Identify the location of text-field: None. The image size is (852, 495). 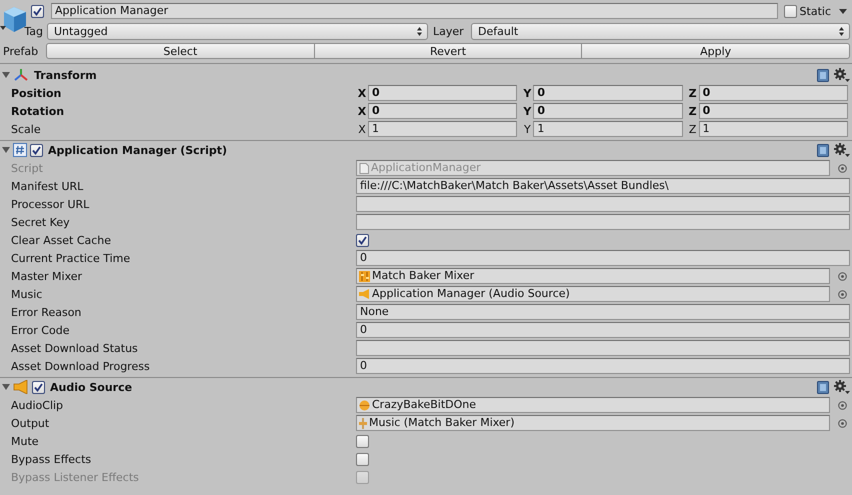
(603, 312).